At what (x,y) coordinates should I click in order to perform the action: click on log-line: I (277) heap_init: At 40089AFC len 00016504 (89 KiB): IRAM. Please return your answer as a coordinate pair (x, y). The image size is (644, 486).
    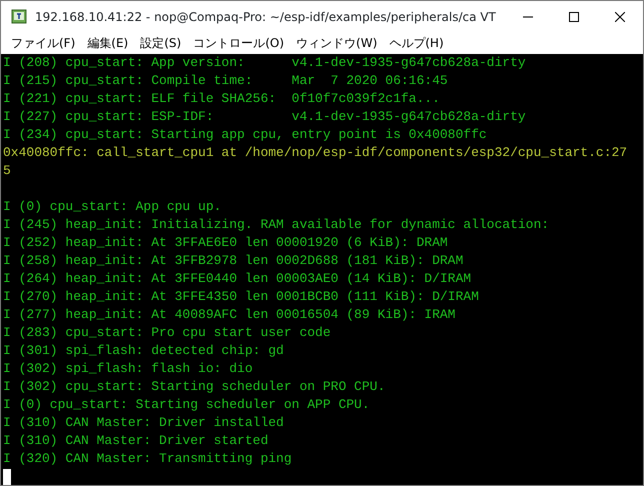
    Looking at the image, I should click on (229, 314).